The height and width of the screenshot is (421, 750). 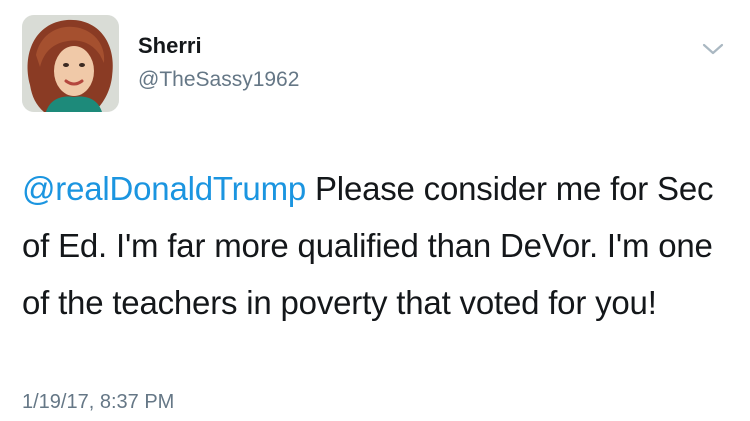 I want to click on avatar-image, so click(x=70, y=63).